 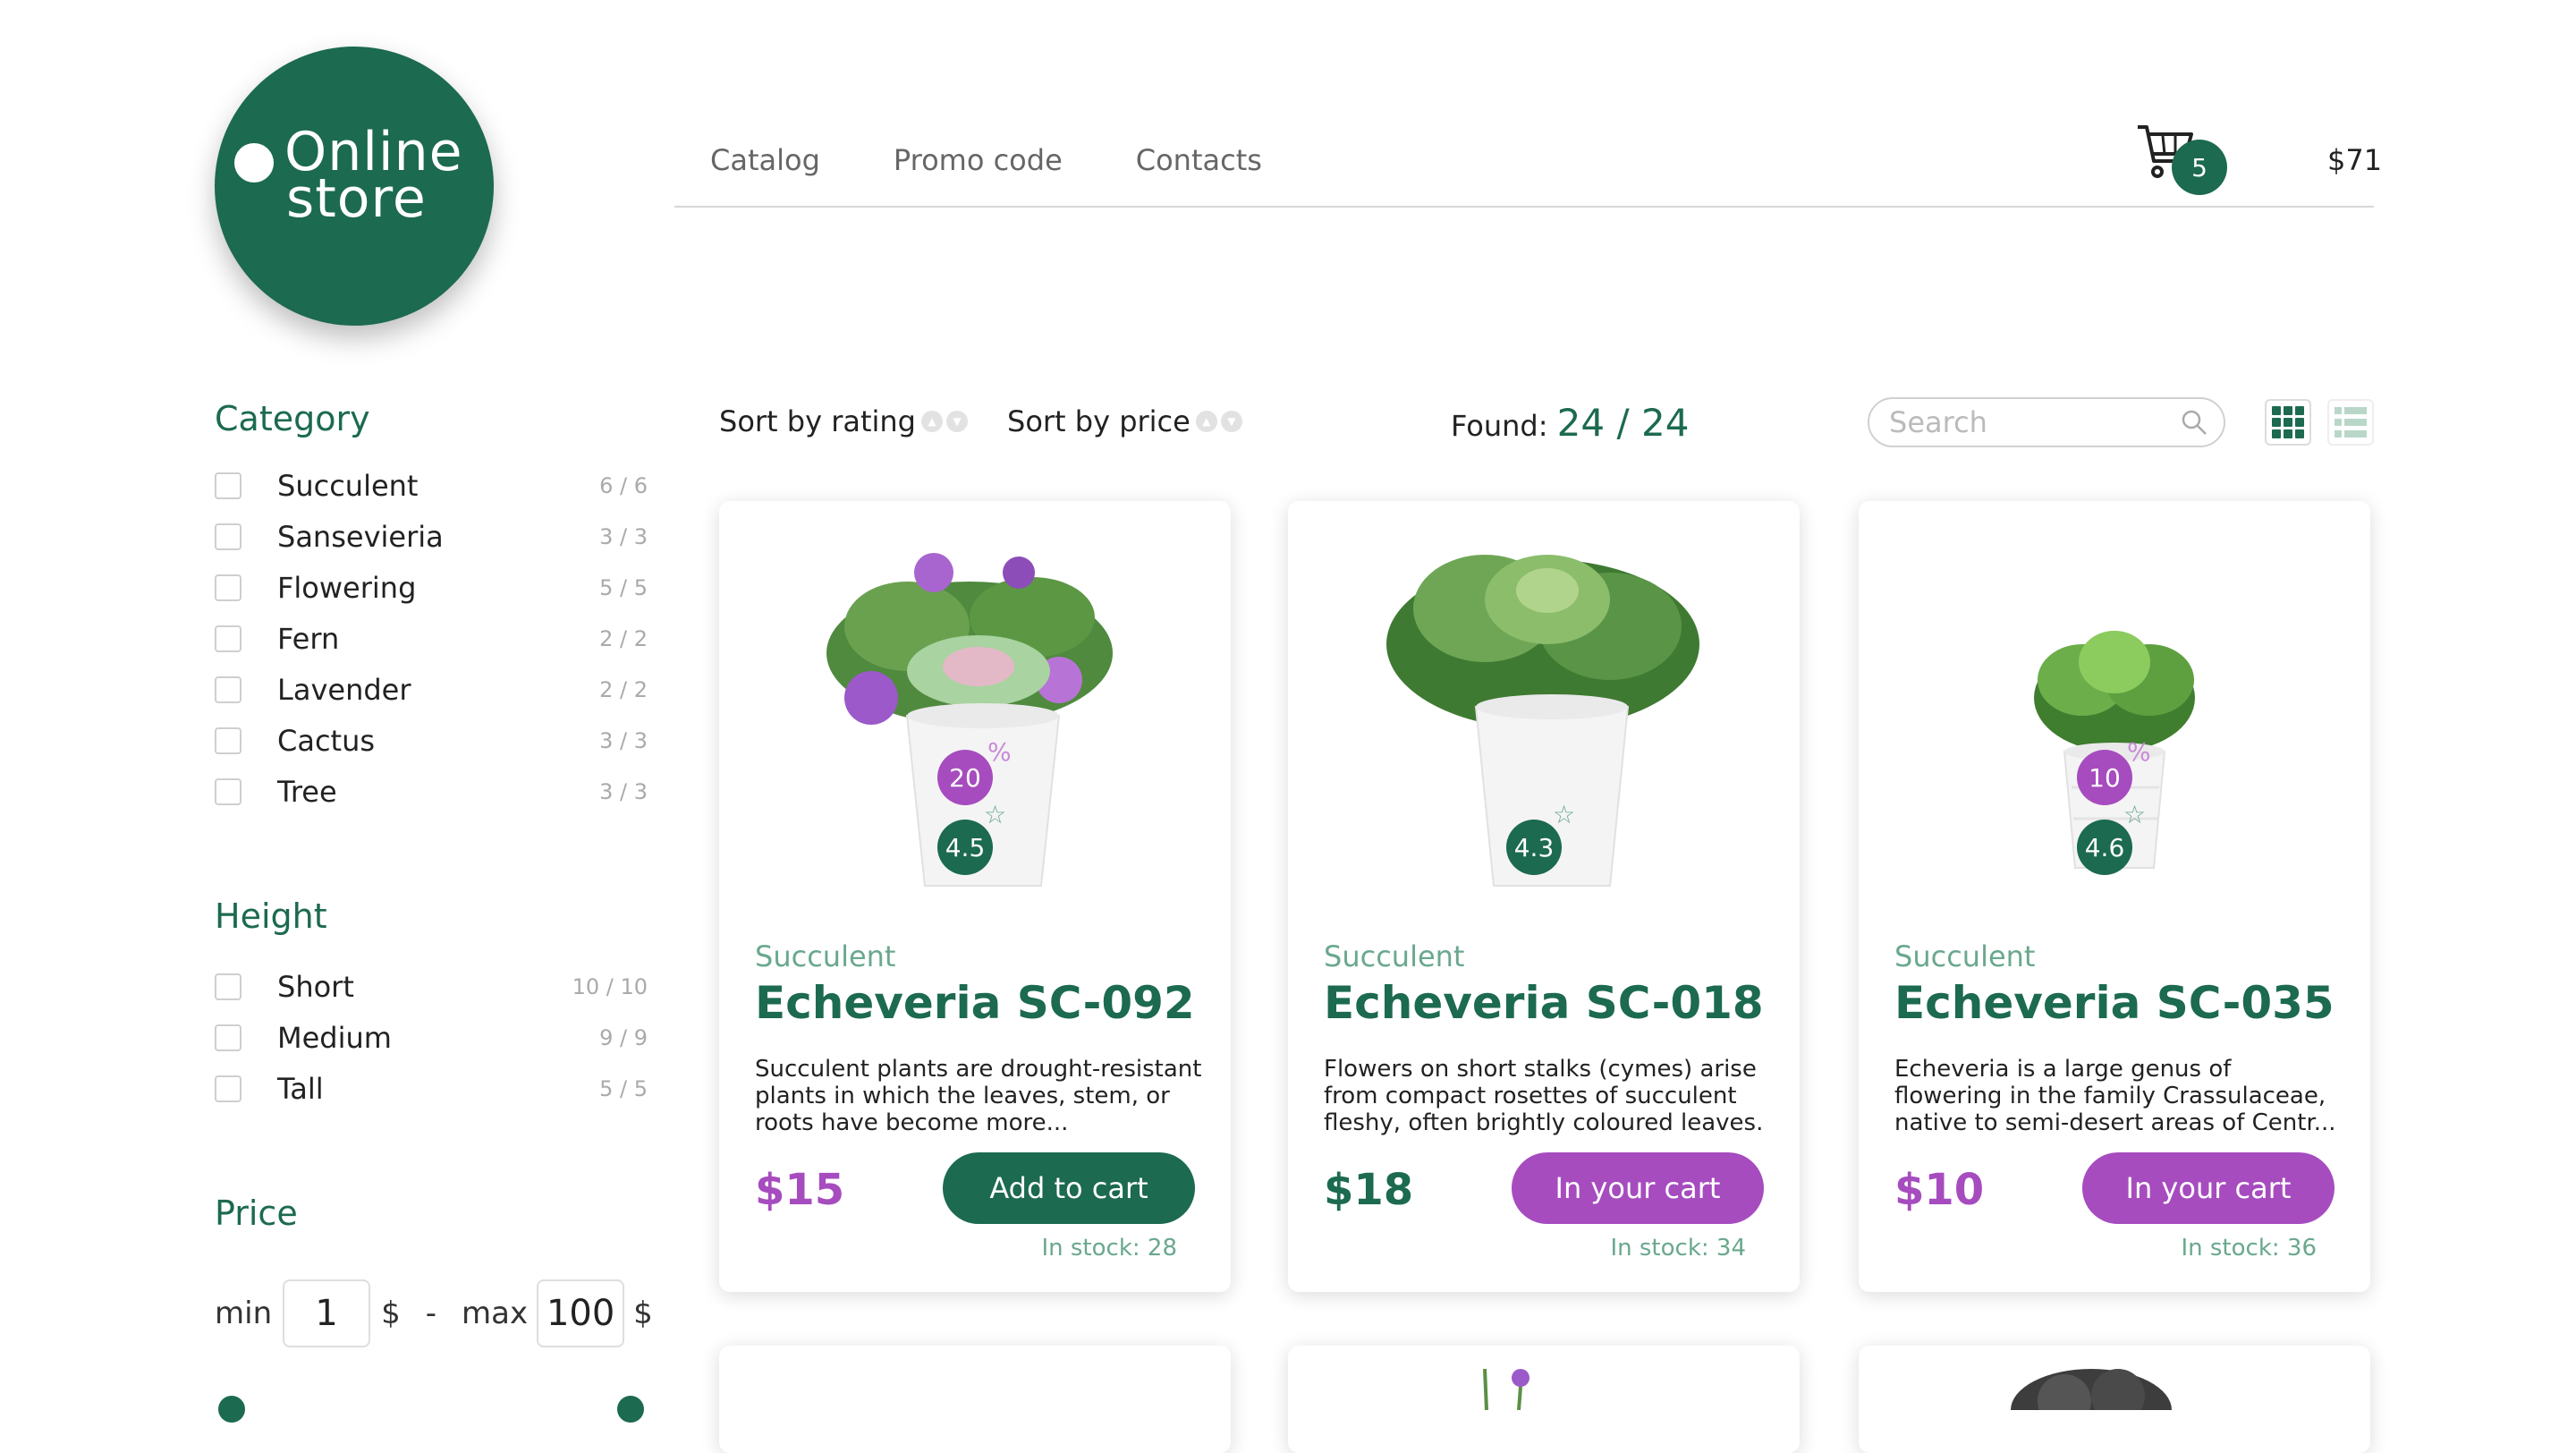 I want to click on filter-flowering: Flowering 5 / 5, so click(x=431, y=587).